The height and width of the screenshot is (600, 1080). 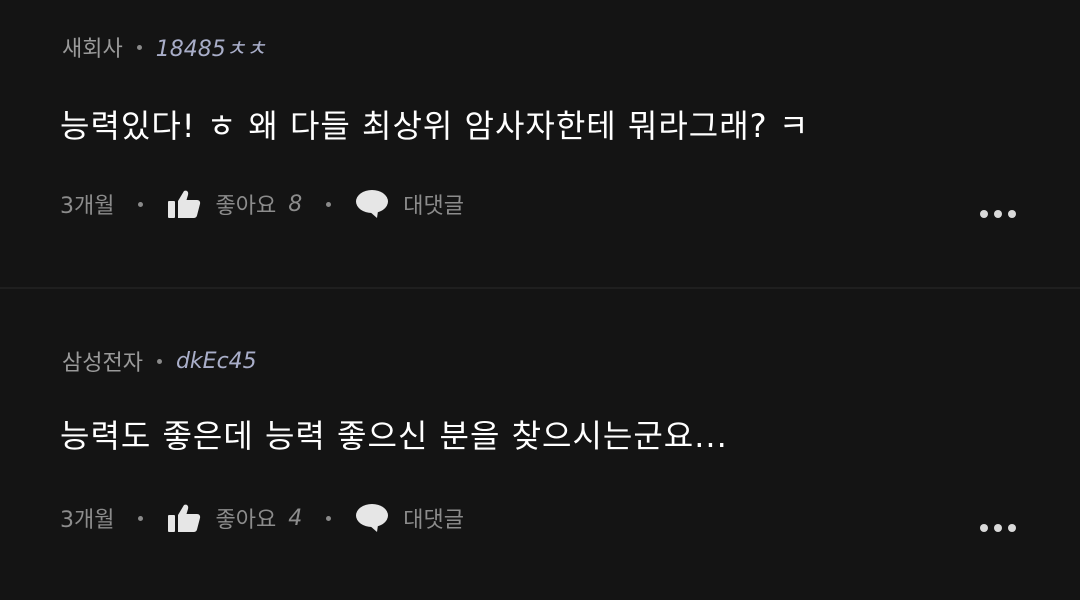 I want to click on like-count: 8, so click(x=295, y=204).